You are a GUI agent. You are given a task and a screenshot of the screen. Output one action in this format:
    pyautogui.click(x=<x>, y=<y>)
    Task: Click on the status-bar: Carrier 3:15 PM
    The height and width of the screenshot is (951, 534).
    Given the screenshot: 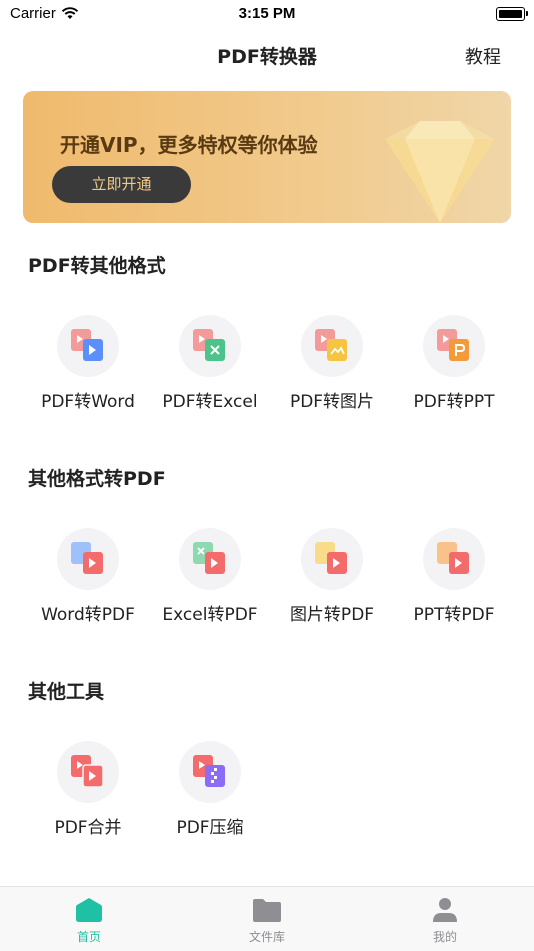 What is the action you would take?
    pyautogui.click(x=267, y=14)
    